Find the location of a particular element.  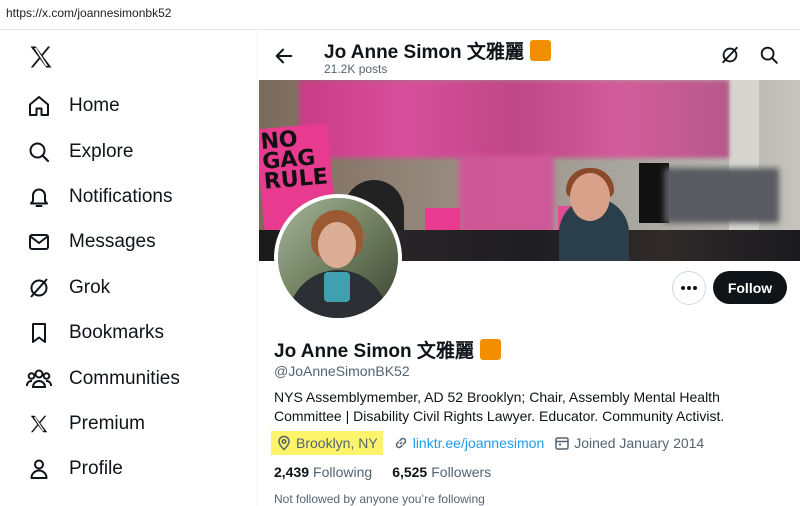

envelope-icon is located at coordinates (39, 242).